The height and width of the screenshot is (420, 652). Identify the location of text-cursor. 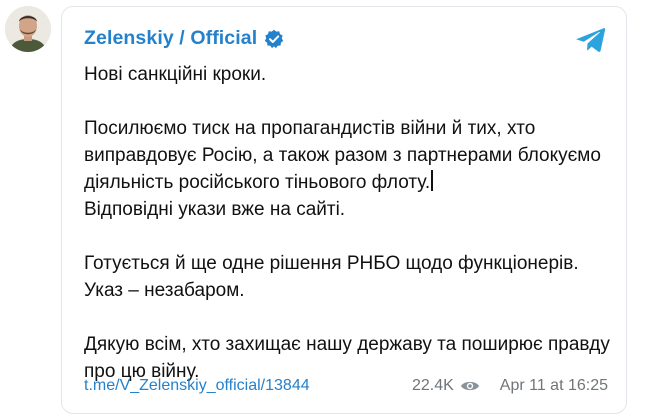
(432, 180).